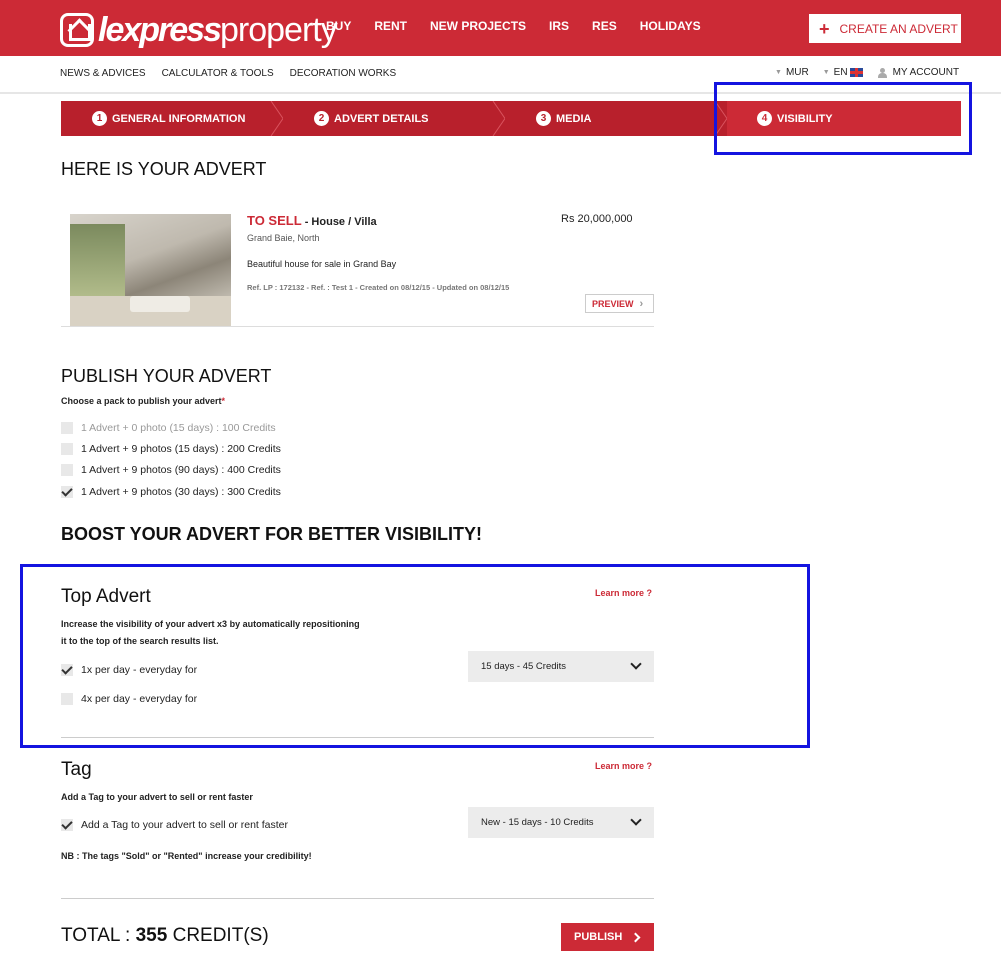 The image size is (1001, 974). Describe the element at coordinates (139, 699) in the screenshot. I see `option-label: 4x per day - everyday for` at that location.